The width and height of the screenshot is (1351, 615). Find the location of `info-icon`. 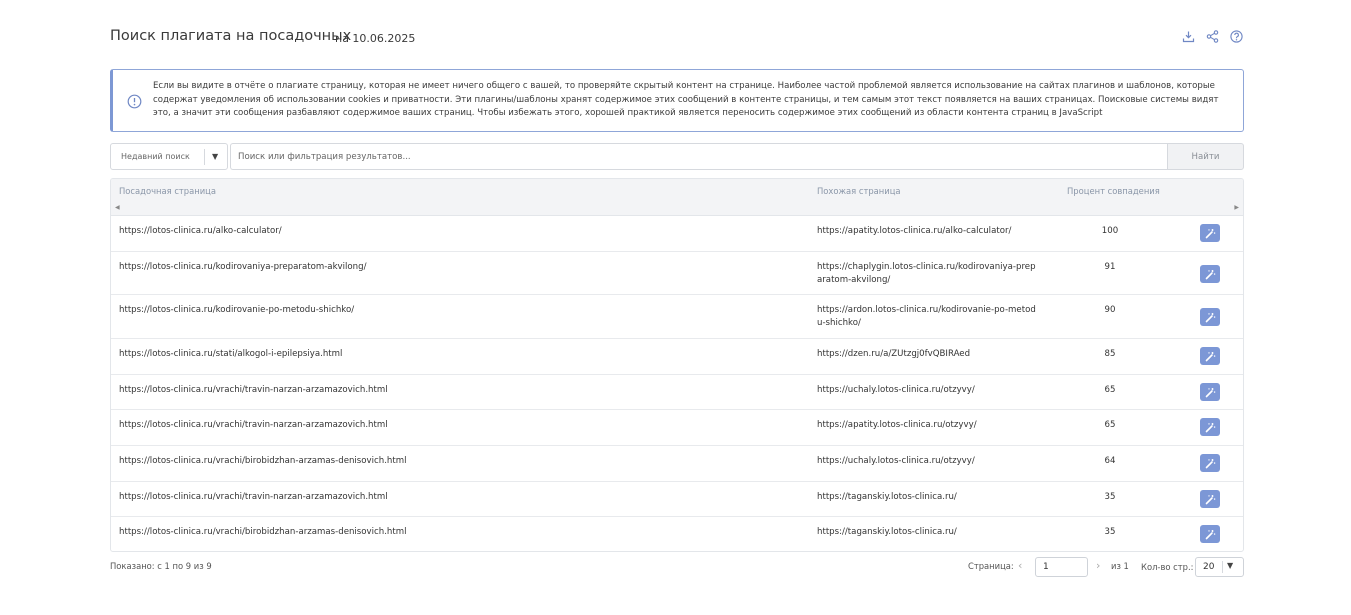

info-icon is located at coordinates (134, 101).